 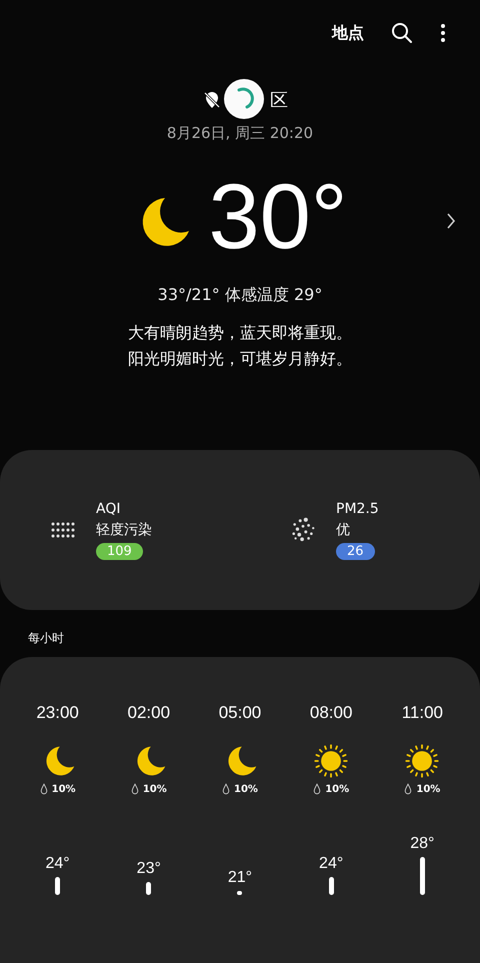 What do you see at coordinates (422, 843) in the screenshot?
I see `forecast-temperature: 28°` at bounding box center [422, 843].